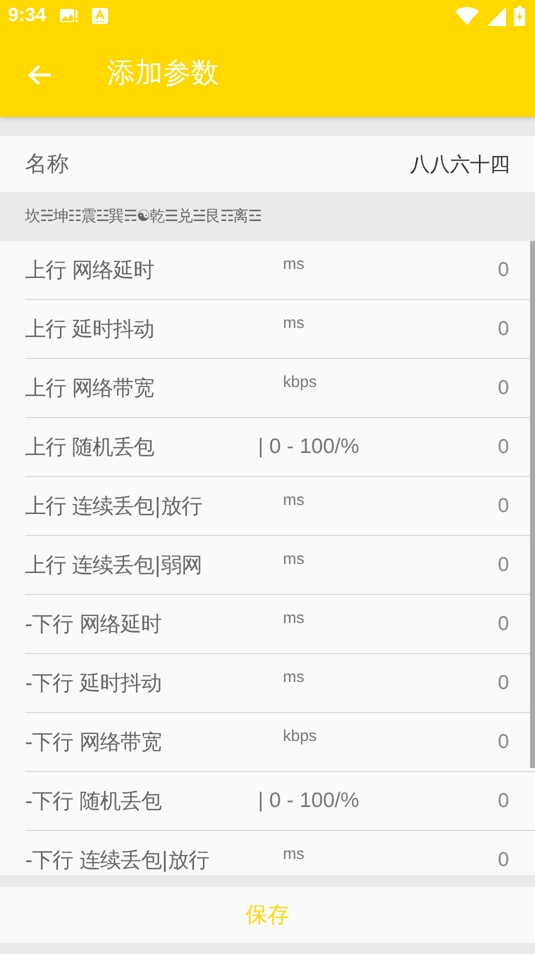 The image size is (535, 954). What do you see at coordinates (69, 16) in the screenshot?
I see `image-notification-icon` at bounding box center [69, 16].